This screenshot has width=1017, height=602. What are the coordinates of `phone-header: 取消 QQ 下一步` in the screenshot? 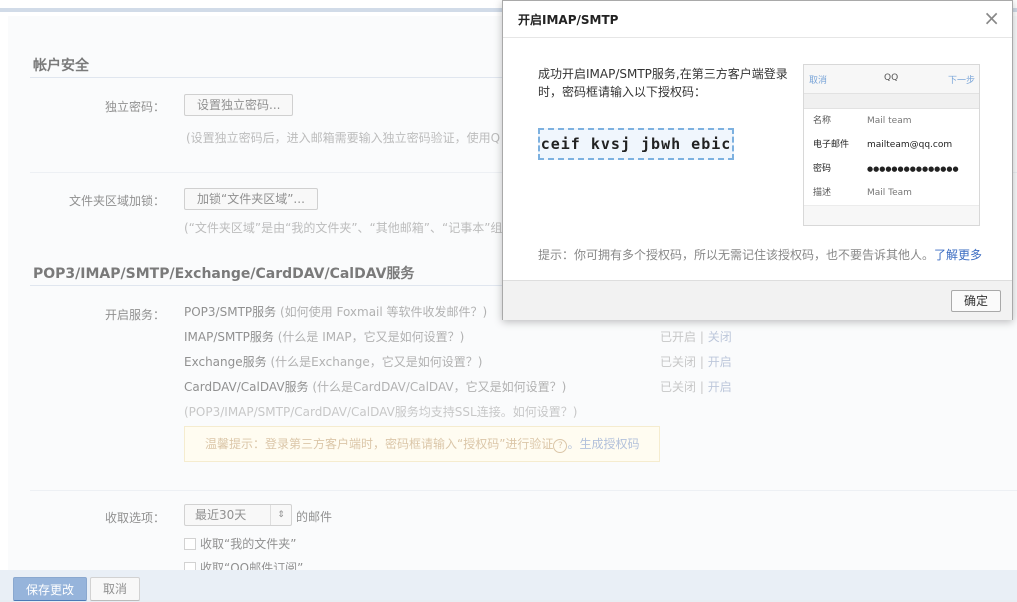 It's located at (891, 79).